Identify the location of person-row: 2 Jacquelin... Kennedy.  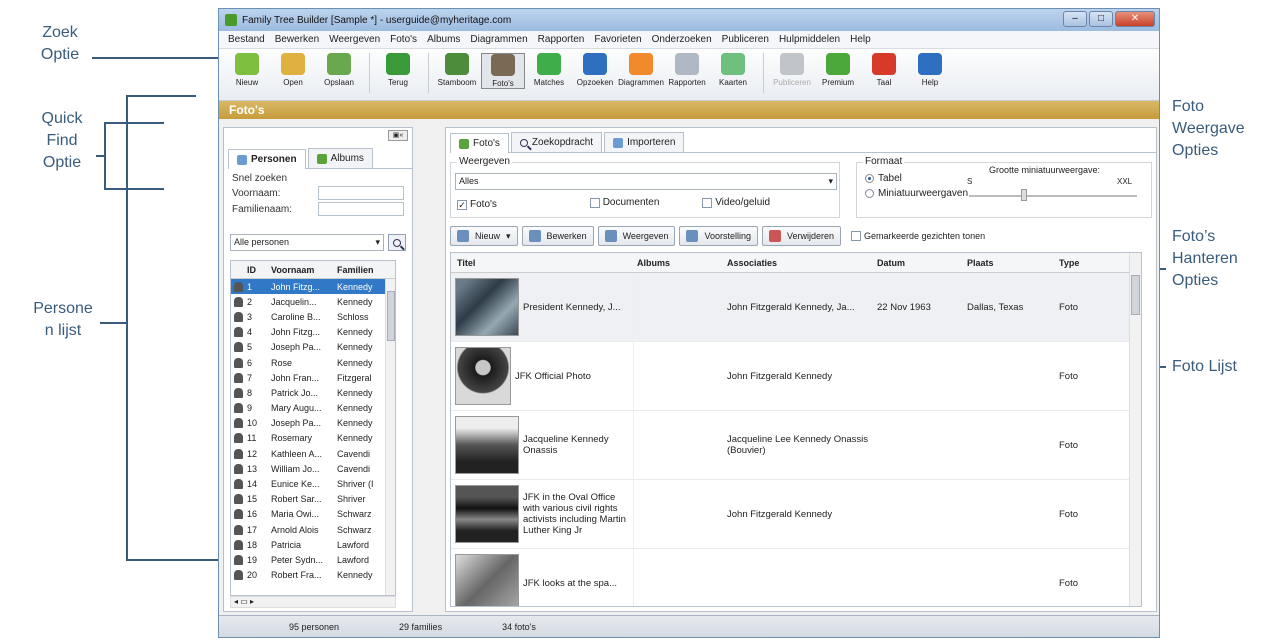
(313, 301).